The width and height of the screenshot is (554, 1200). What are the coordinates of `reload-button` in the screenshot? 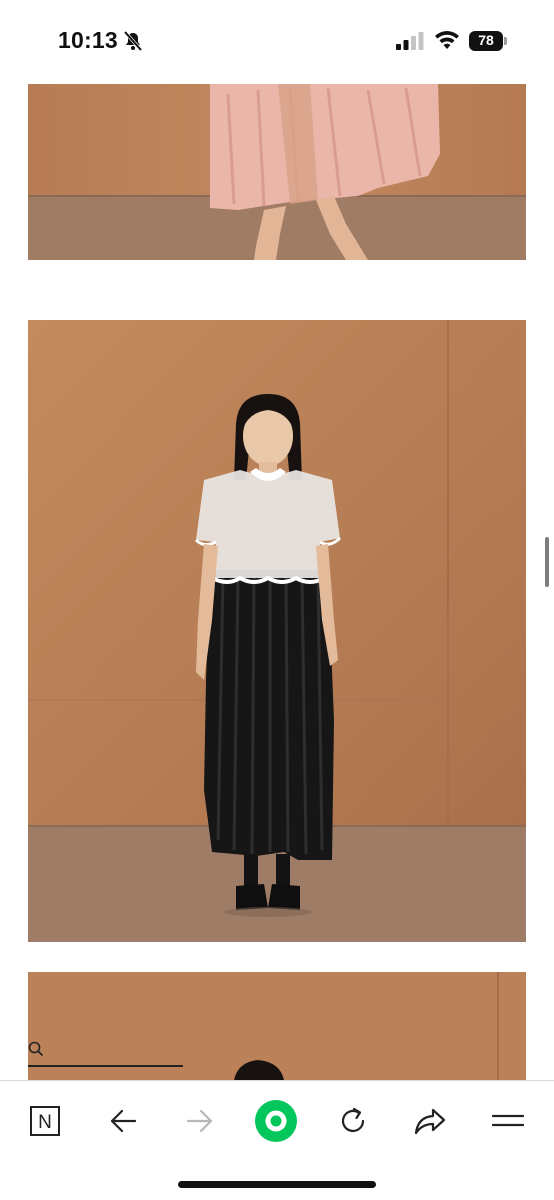 It's located at (353, 1121).